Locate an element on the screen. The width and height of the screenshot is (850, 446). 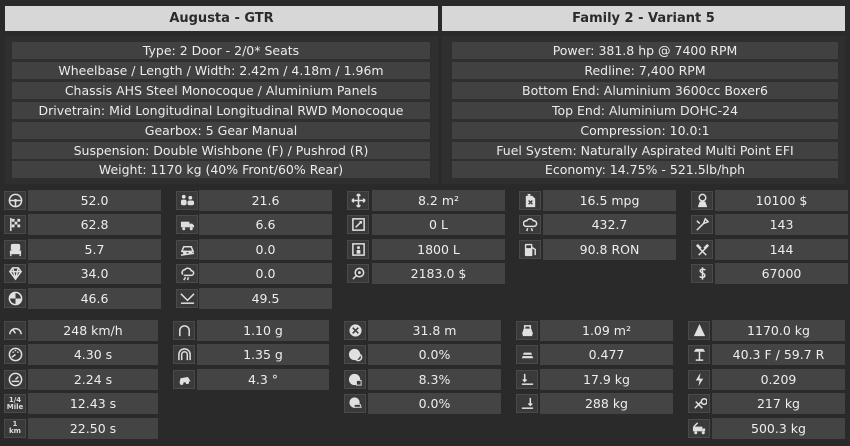
acceleration-gauge-icon is located at coordinates (15, 355).